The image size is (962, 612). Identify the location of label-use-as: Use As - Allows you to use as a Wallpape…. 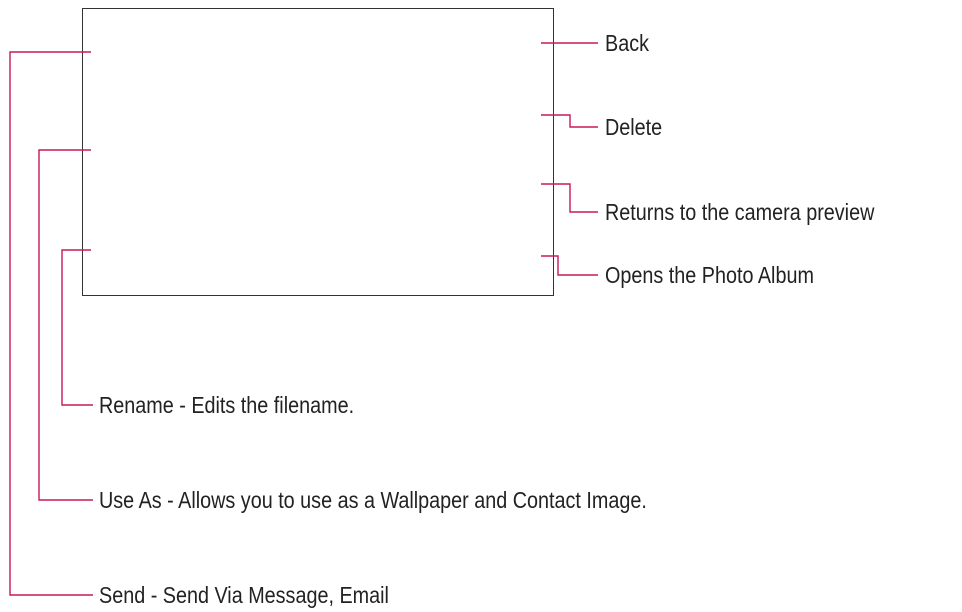
(373, 500).